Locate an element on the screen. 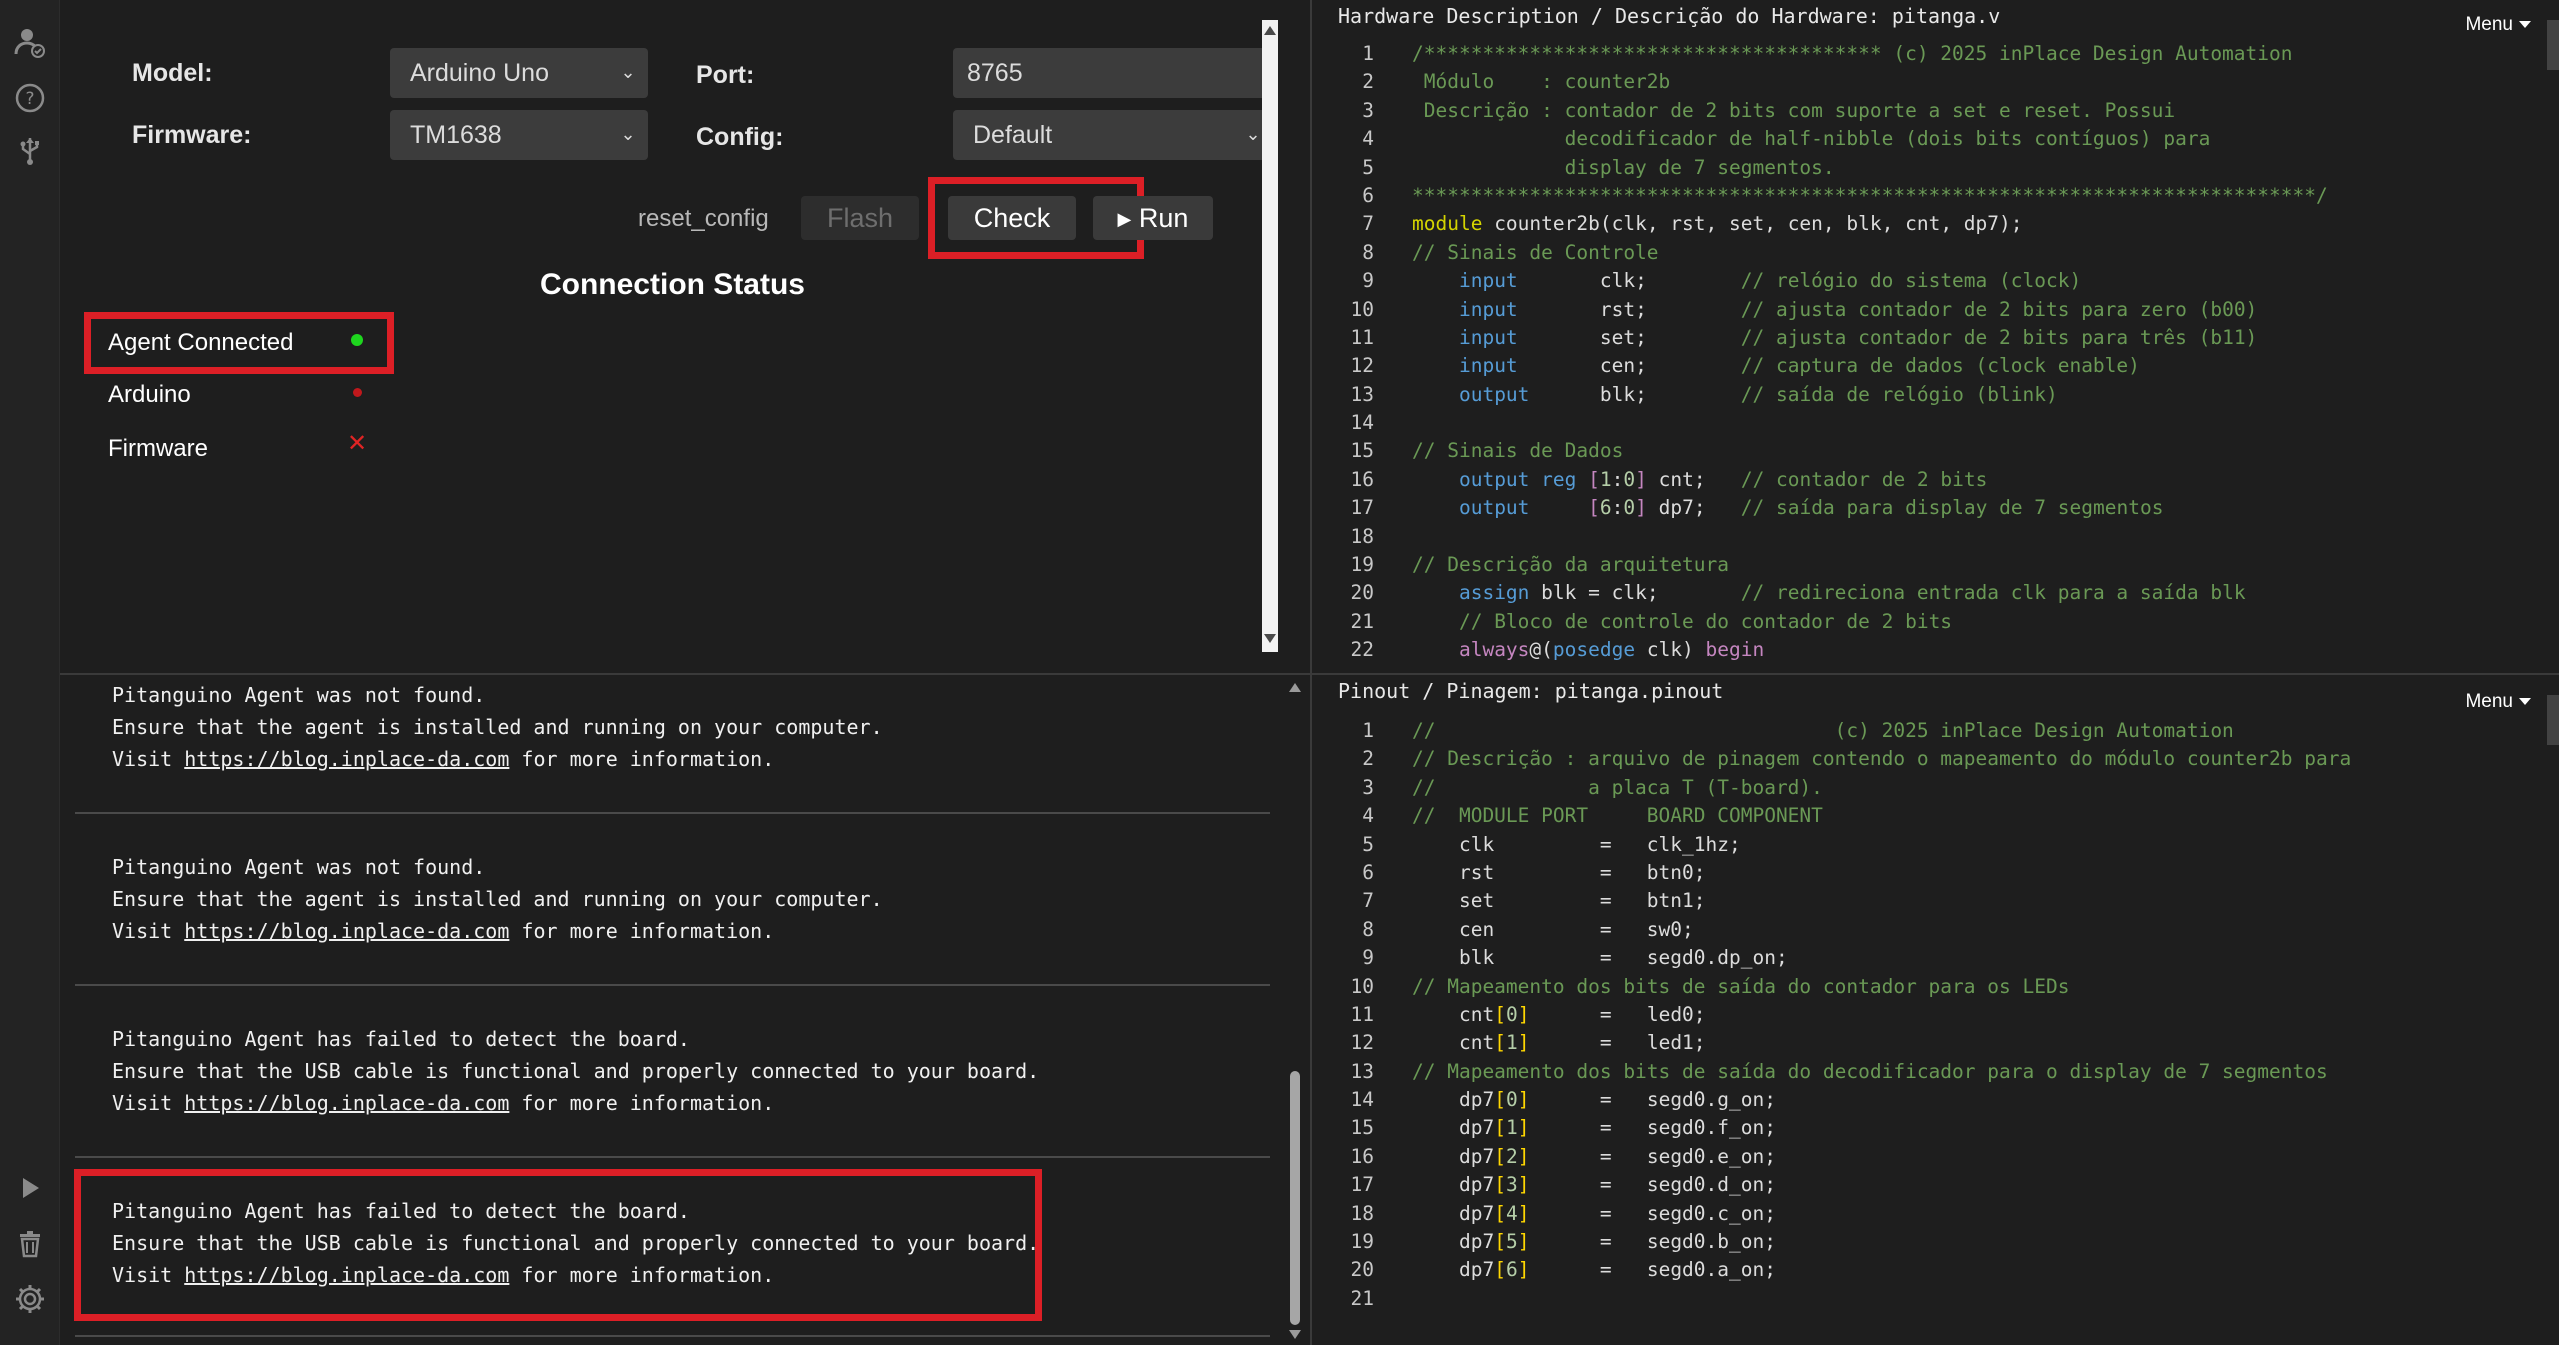 Image resolution: width=2559 pixels, height=1345 pixels. line-number: 18 is located at coordinates (1362, 1213).